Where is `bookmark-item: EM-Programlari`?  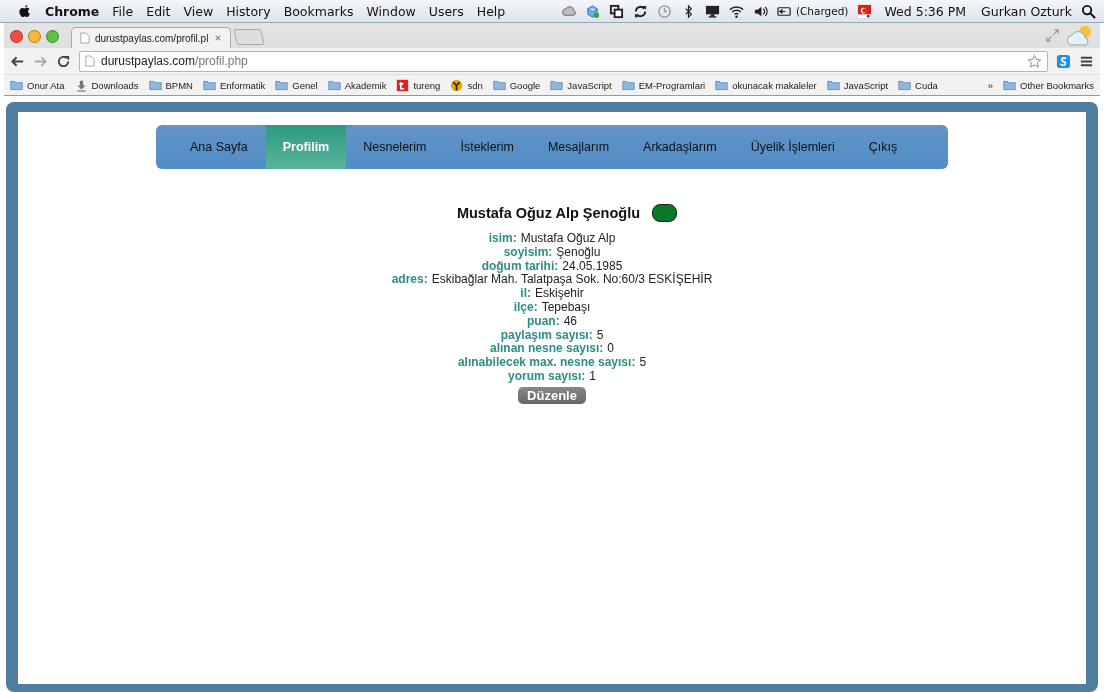
bookmark-item: EM-Programlari is located at coordinates (663, 85).